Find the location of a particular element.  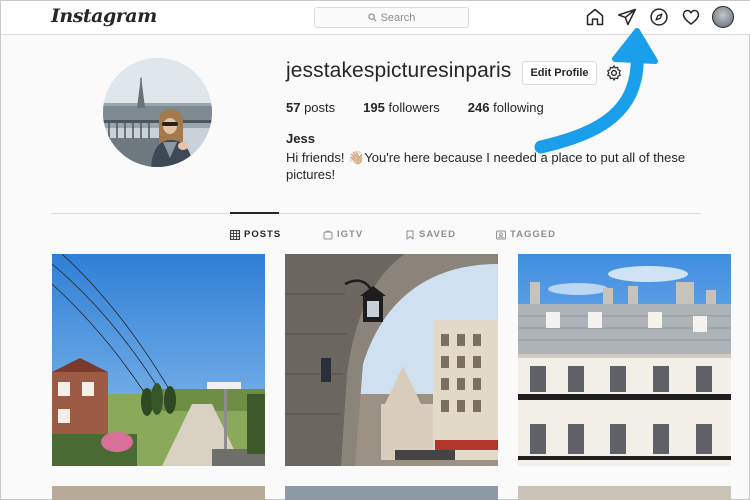

profile-stats: 57 posts 195 followers 246 following is located at coordinates (429, 107).